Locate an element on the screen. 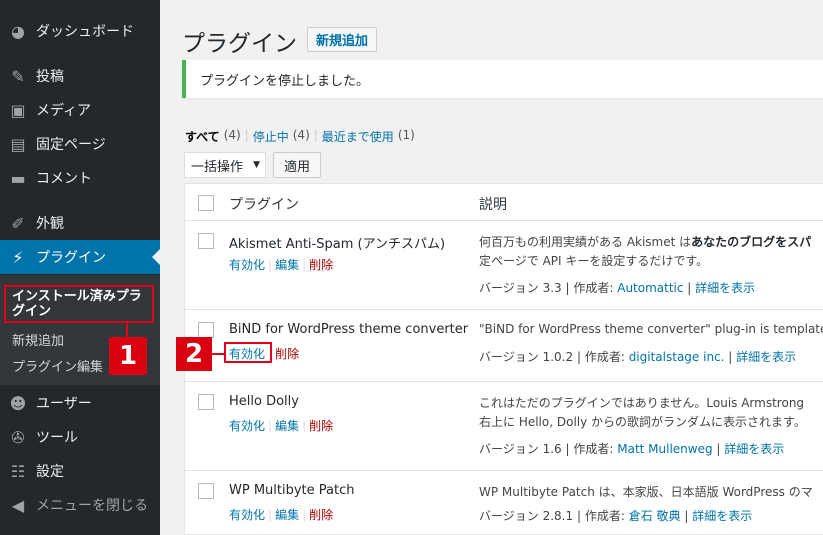 The width and height of the screenshot is (823, 535). plugin-name: Akismet Anti-Spam (アンチスパム) is located at coordinates (337, 244).